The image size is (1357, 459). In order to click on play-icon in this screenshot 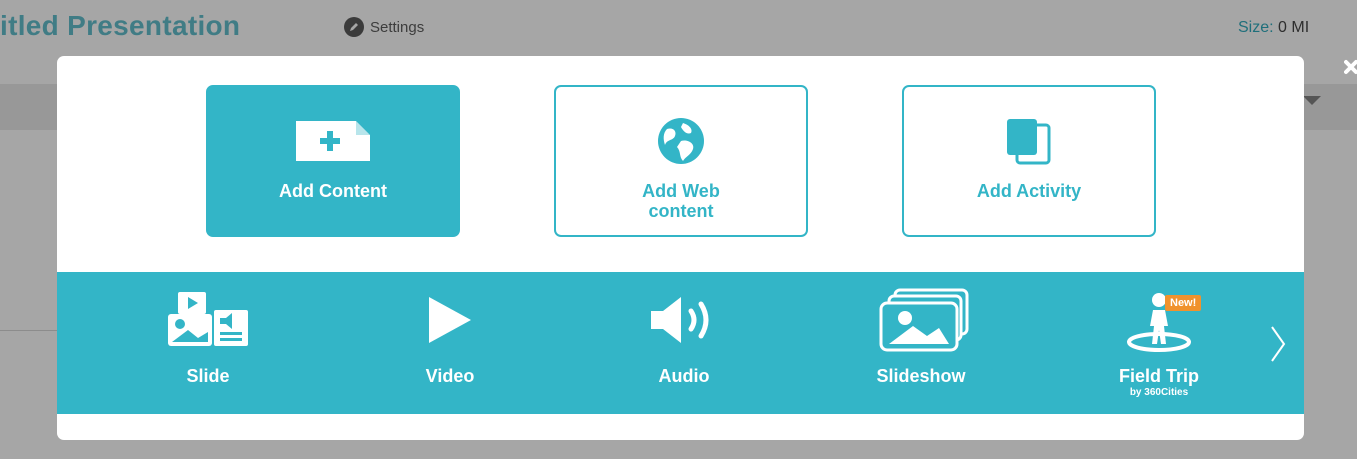, I will do `click(450, 320)`.